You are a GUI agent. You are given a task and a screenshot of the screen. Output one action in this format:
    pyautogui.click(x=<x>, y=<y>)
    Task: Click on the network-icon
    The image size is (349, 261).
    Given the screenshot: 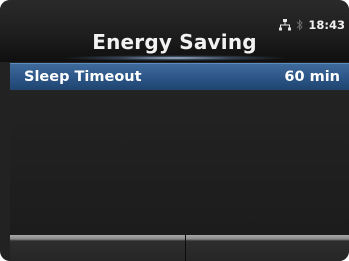 What is the action you would take?
    pyautogui.click(x=285, y=25)
    